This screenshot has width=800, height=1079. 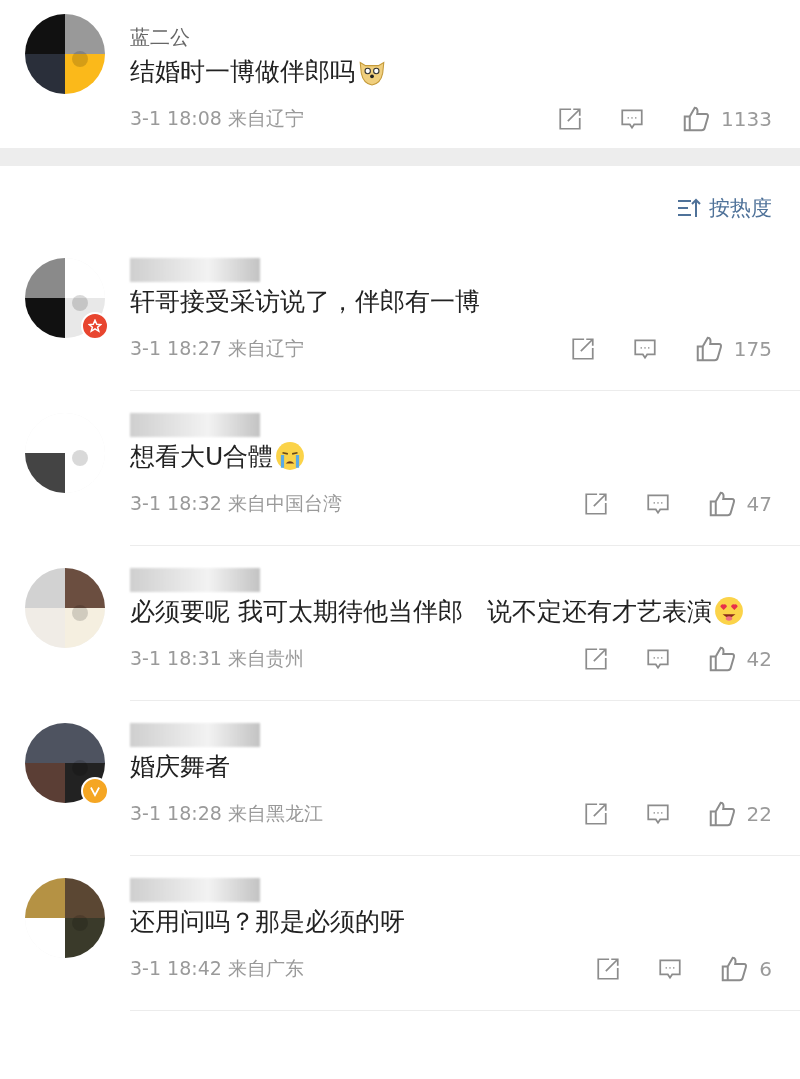 What do you see at coordinates (739, 504) in the screenshot?
I see `like-button: 47` at bounding box center [739, 504].